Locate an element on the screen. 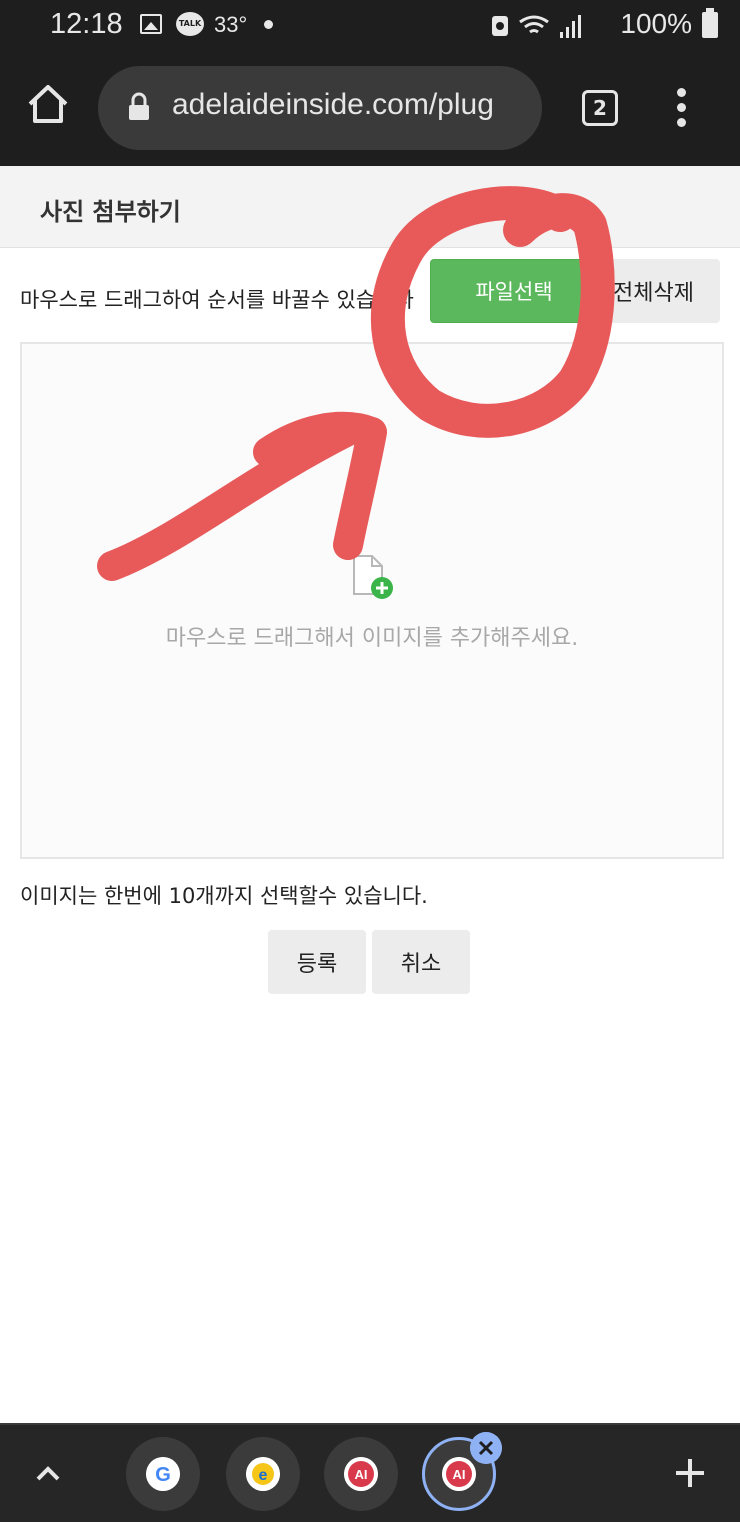 Image resolution: width=740 pixels, height=1522 pixels. svg-text: e is located at coordinates (263, 1475).